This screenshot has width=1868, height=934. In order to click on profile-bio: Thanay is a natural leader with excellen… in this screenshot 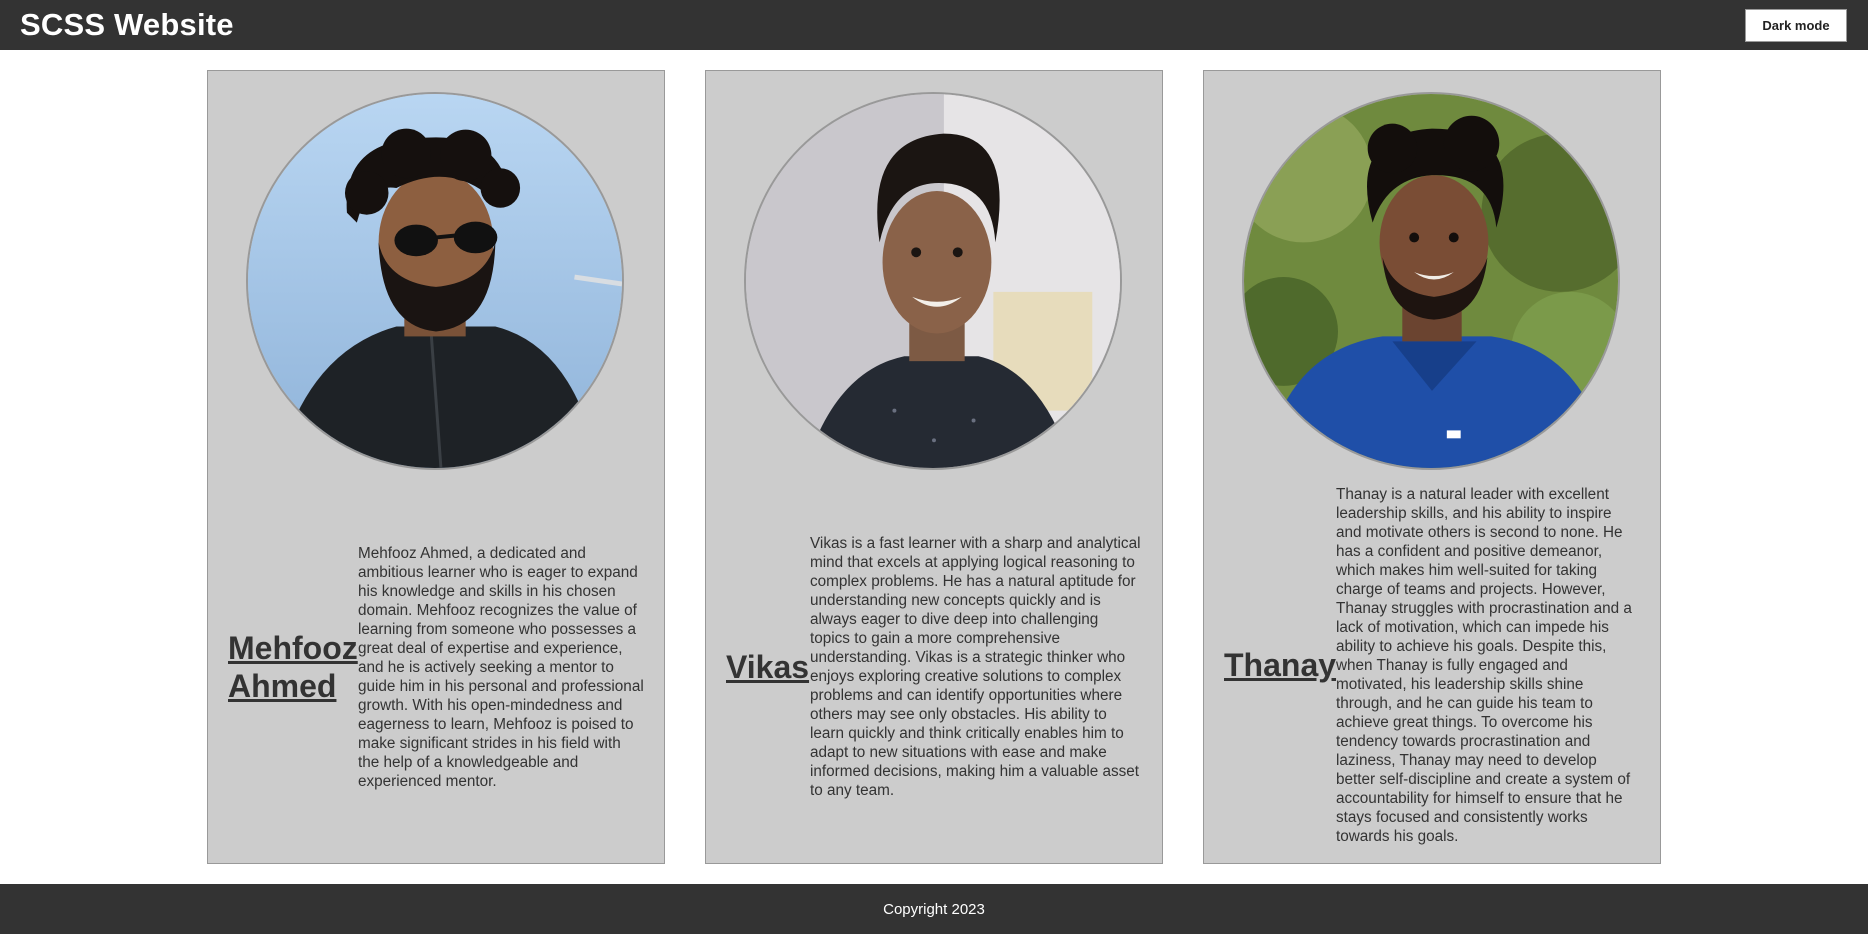, I will do `click(1484, 665)`.